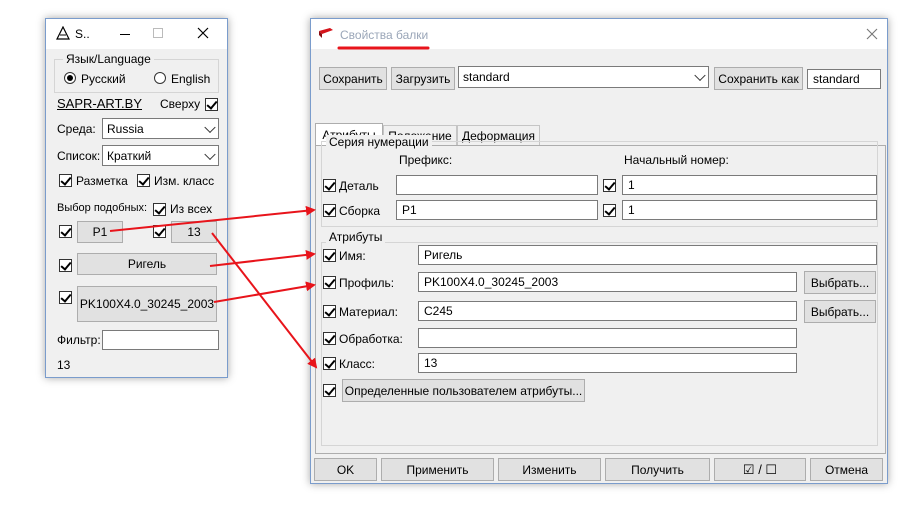  What do you see at coordinates (262, 258) in the screenshot?
I see `arrow-rigel-to-name` at bounding box center [262, 258].